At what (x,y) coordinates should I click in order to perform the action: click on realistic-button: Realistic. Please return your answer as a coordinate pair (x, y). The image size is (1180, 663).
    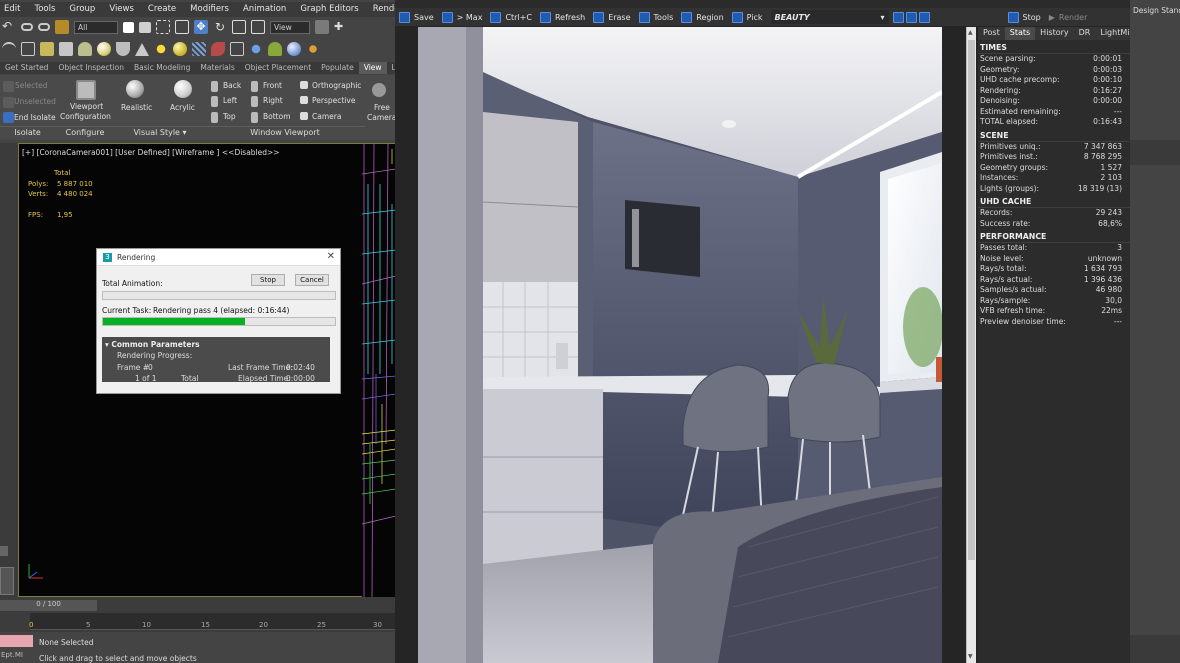
    Looking at the image, I should click on (136, 107).